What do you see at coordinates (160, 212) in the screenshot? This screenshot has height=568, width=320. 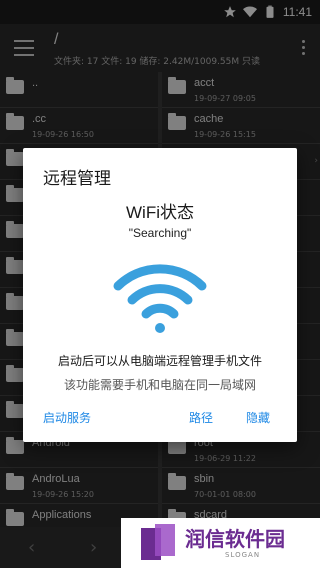 I see `wifi-status-label: WiFi状态` at bounding box center [160, 212].